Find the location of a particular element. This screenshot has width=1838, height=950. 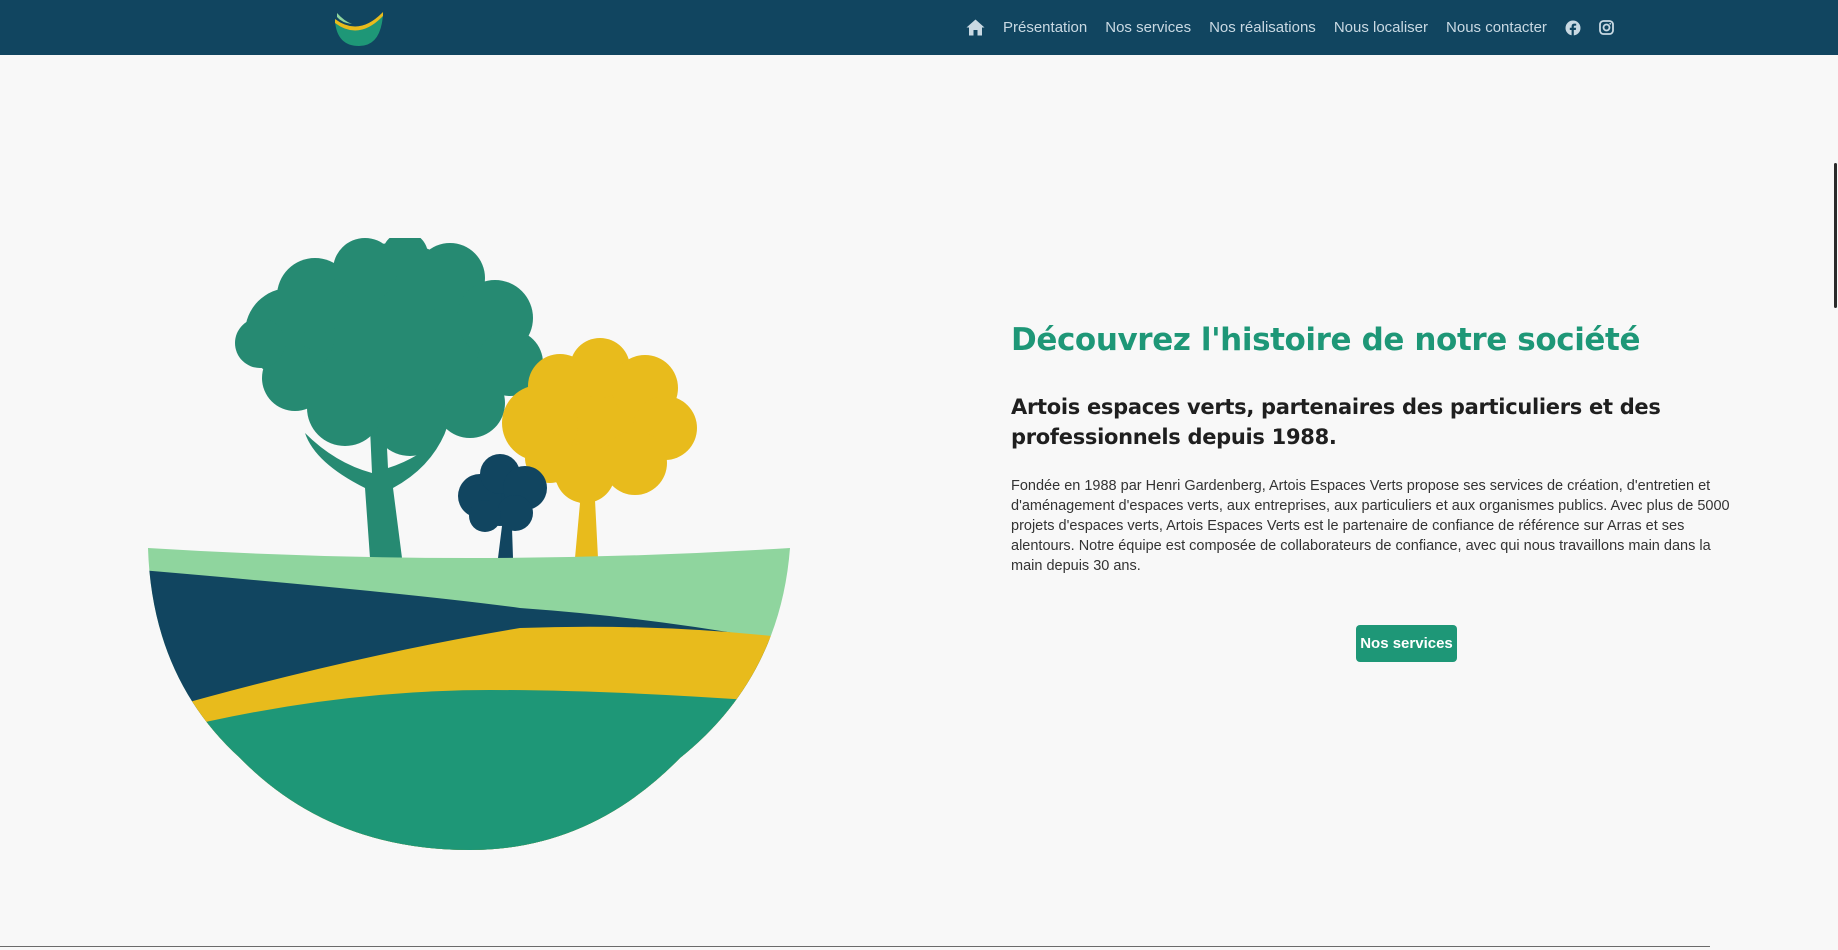

nav-services: Nos services is located at coordinates (1148, 27).